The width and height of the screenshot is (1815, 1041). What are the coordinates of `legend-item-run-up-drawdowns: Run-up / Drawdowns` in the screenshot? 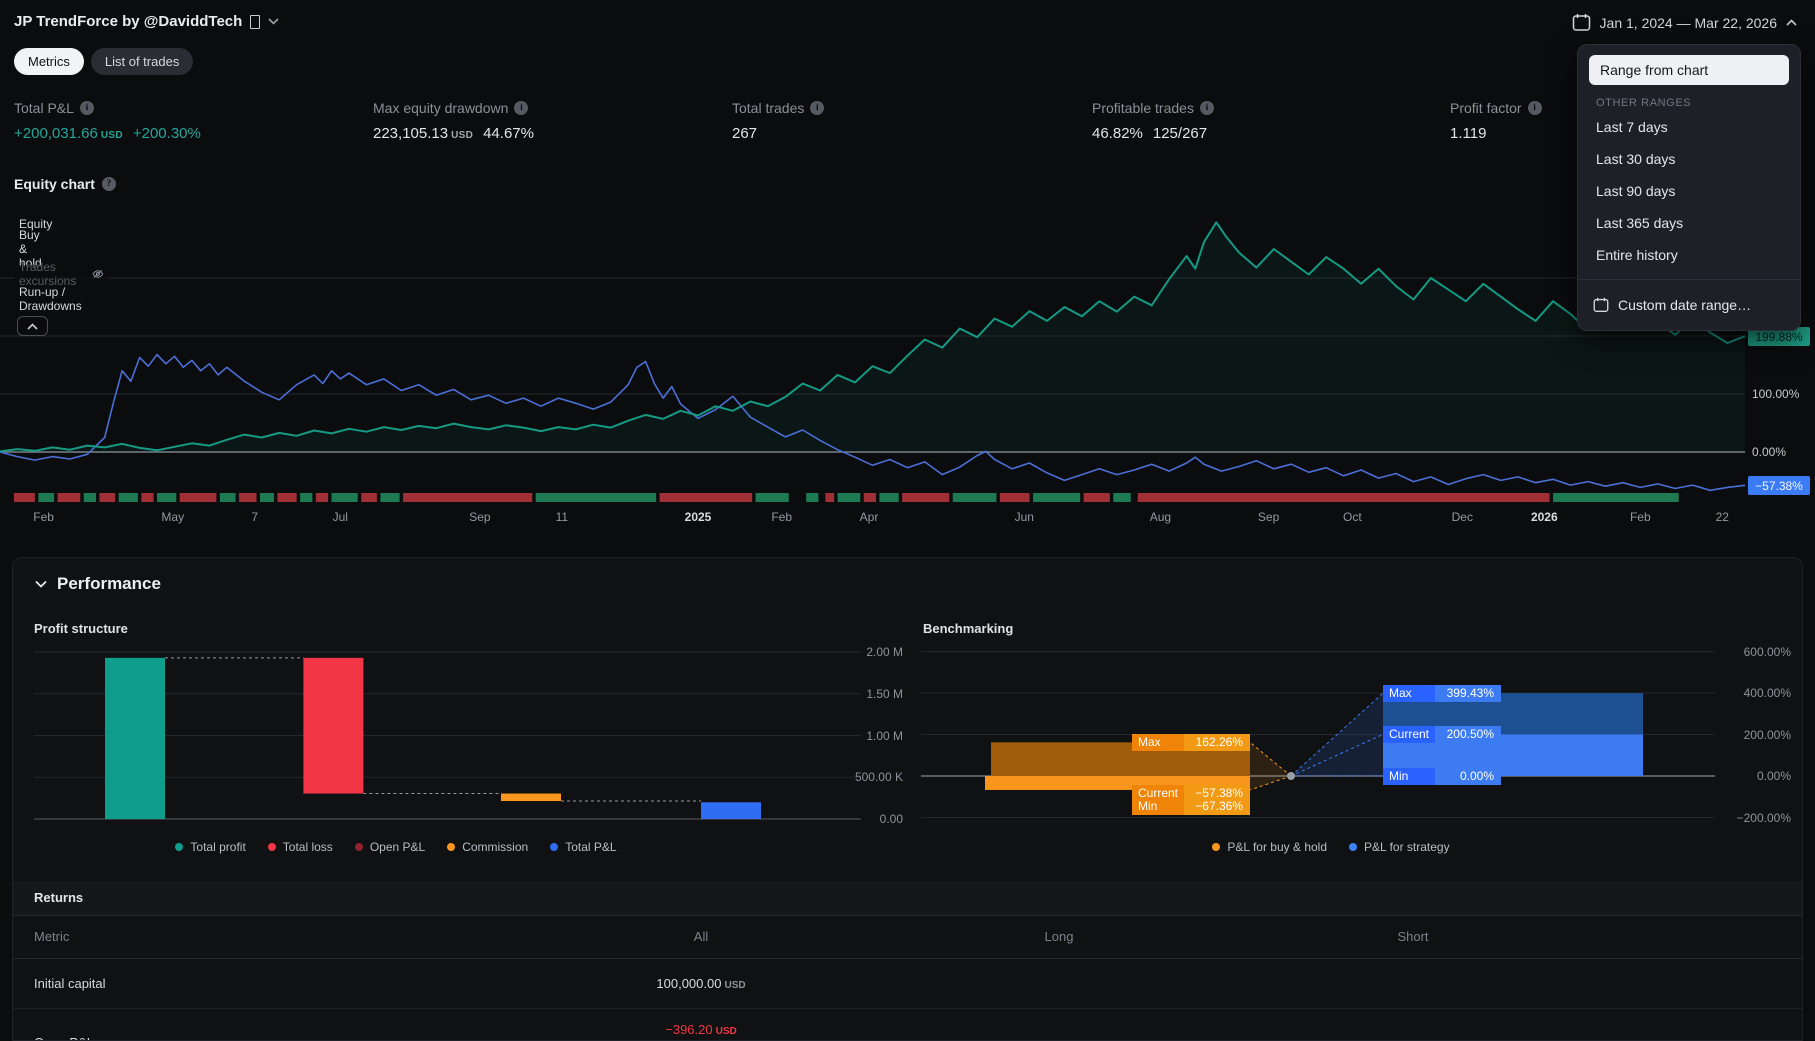 It's located at (50, 299).